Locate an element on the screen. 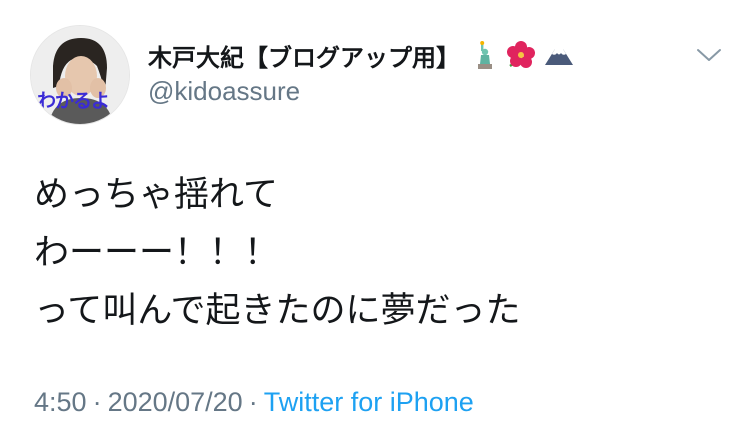  tweet-source-link: Twitter for iPhone is located at coordinates (369, 402).